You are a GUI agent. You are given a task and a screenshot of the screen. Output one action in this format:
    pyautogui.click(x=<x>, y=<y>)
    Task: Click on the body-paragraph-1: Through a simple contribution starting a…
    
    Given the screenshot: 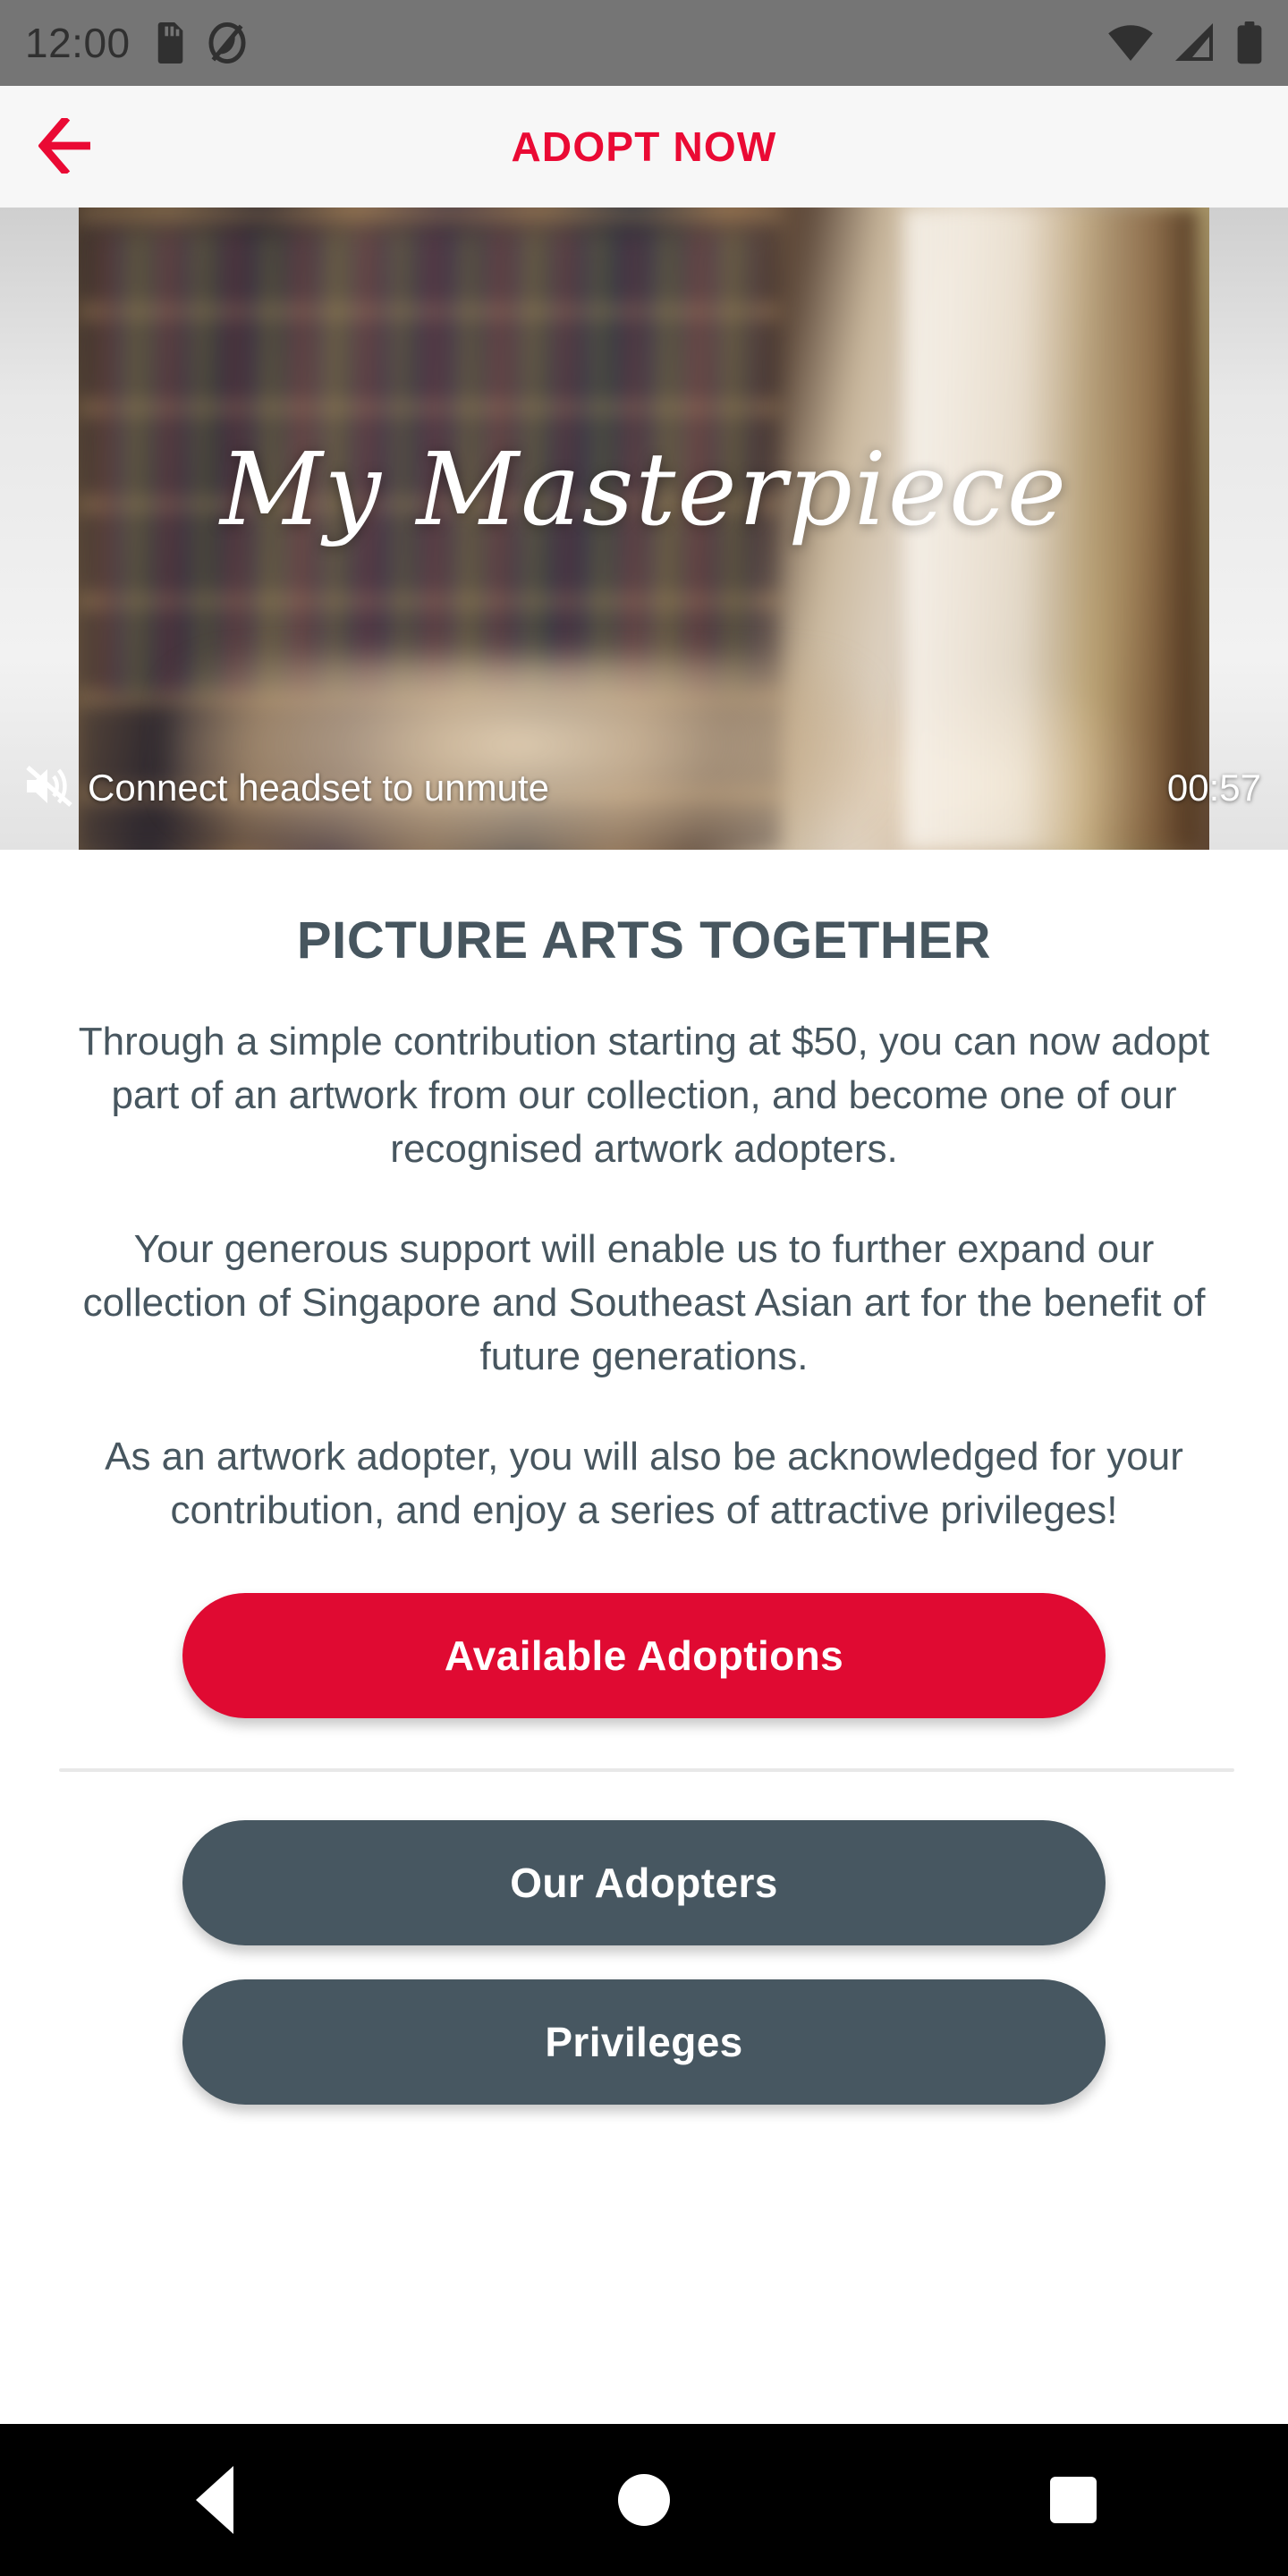 What is the action you would take?
    pyautogui.click(x=644, y=1095)
    